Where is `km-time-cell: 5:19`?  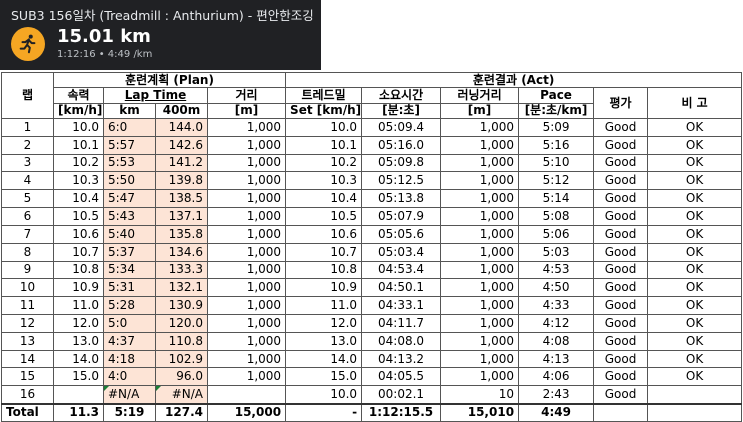 km-time-cell: 5:19 is located at coordinates (129, 412).